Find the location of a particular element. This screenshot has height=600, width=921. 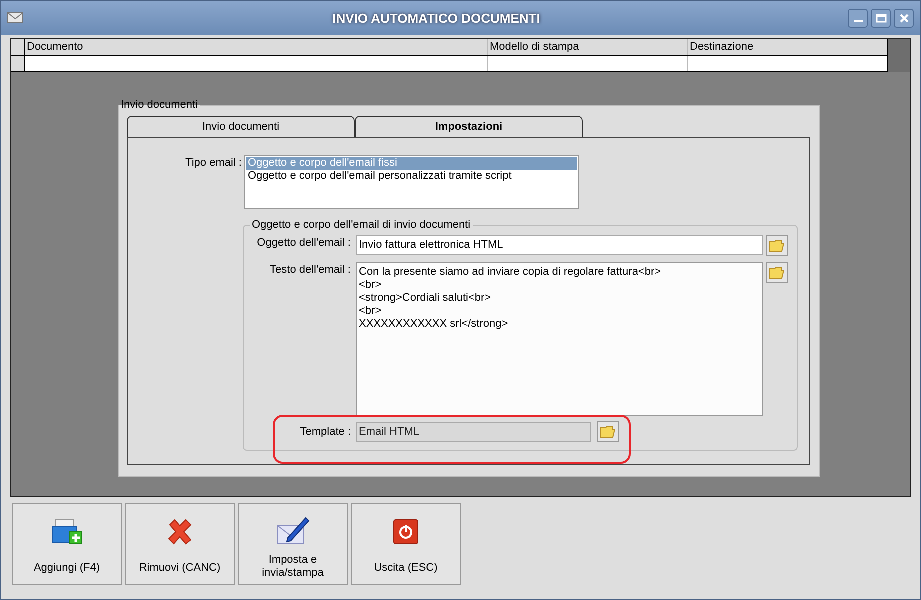

maximize-icon is located at coordinates (881, 18).